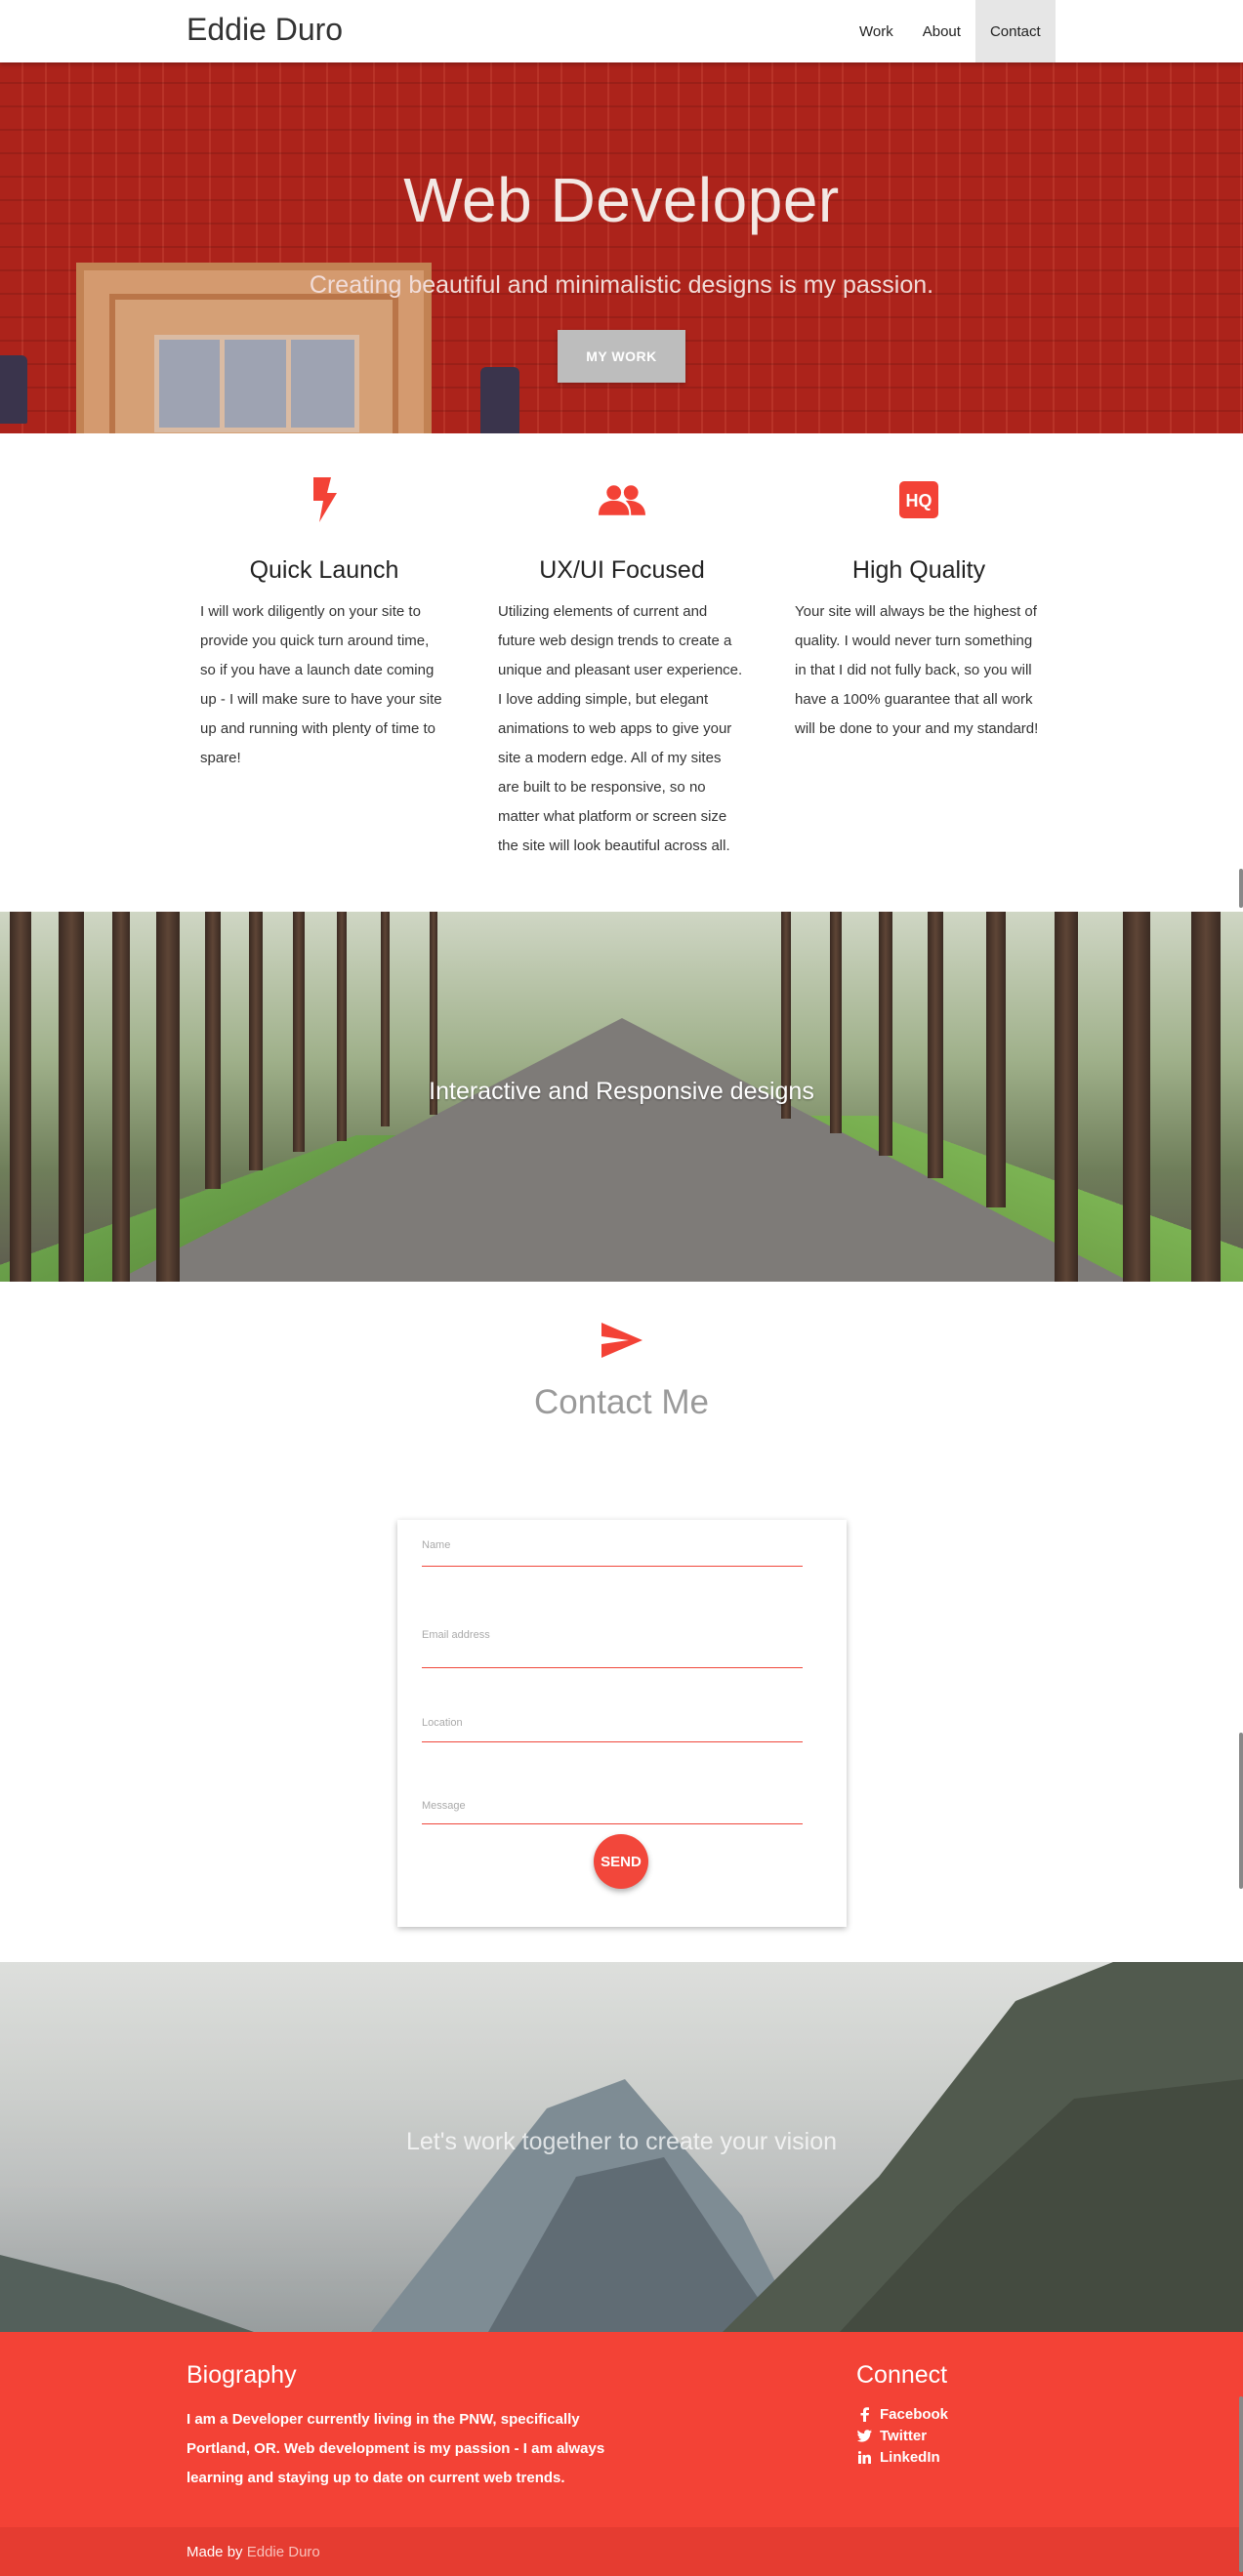 The height and width of the screenshot is (2576, 1243). Describe the element at coordinates (621, 1861) in the screenshot. I see `send-button: SEND` at that location.